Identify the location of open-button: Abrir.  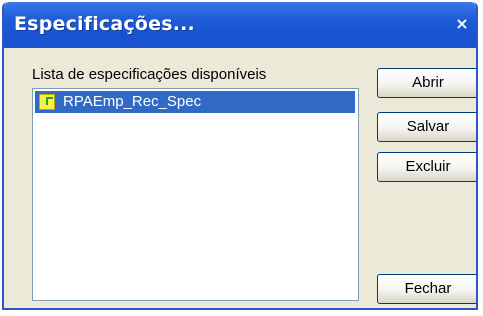
(426, 83).